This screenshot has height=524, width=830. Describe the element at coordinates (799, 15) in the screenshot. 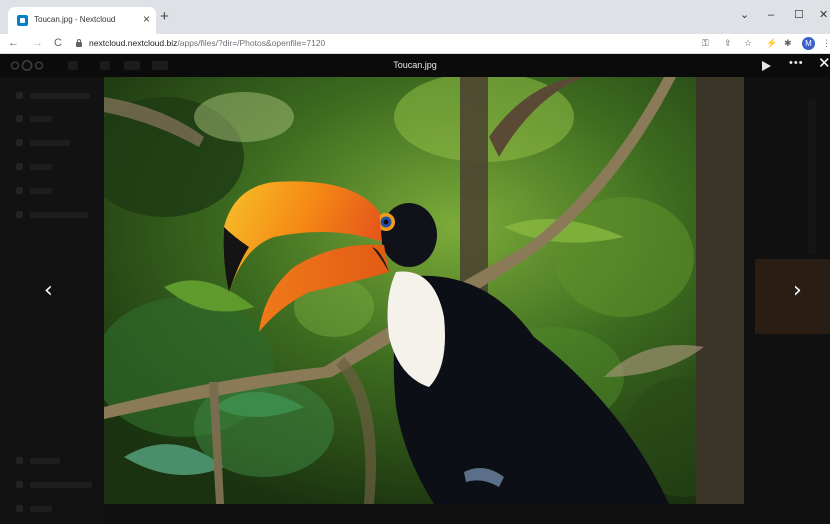

I see `maximize-button: ☐` at that location.